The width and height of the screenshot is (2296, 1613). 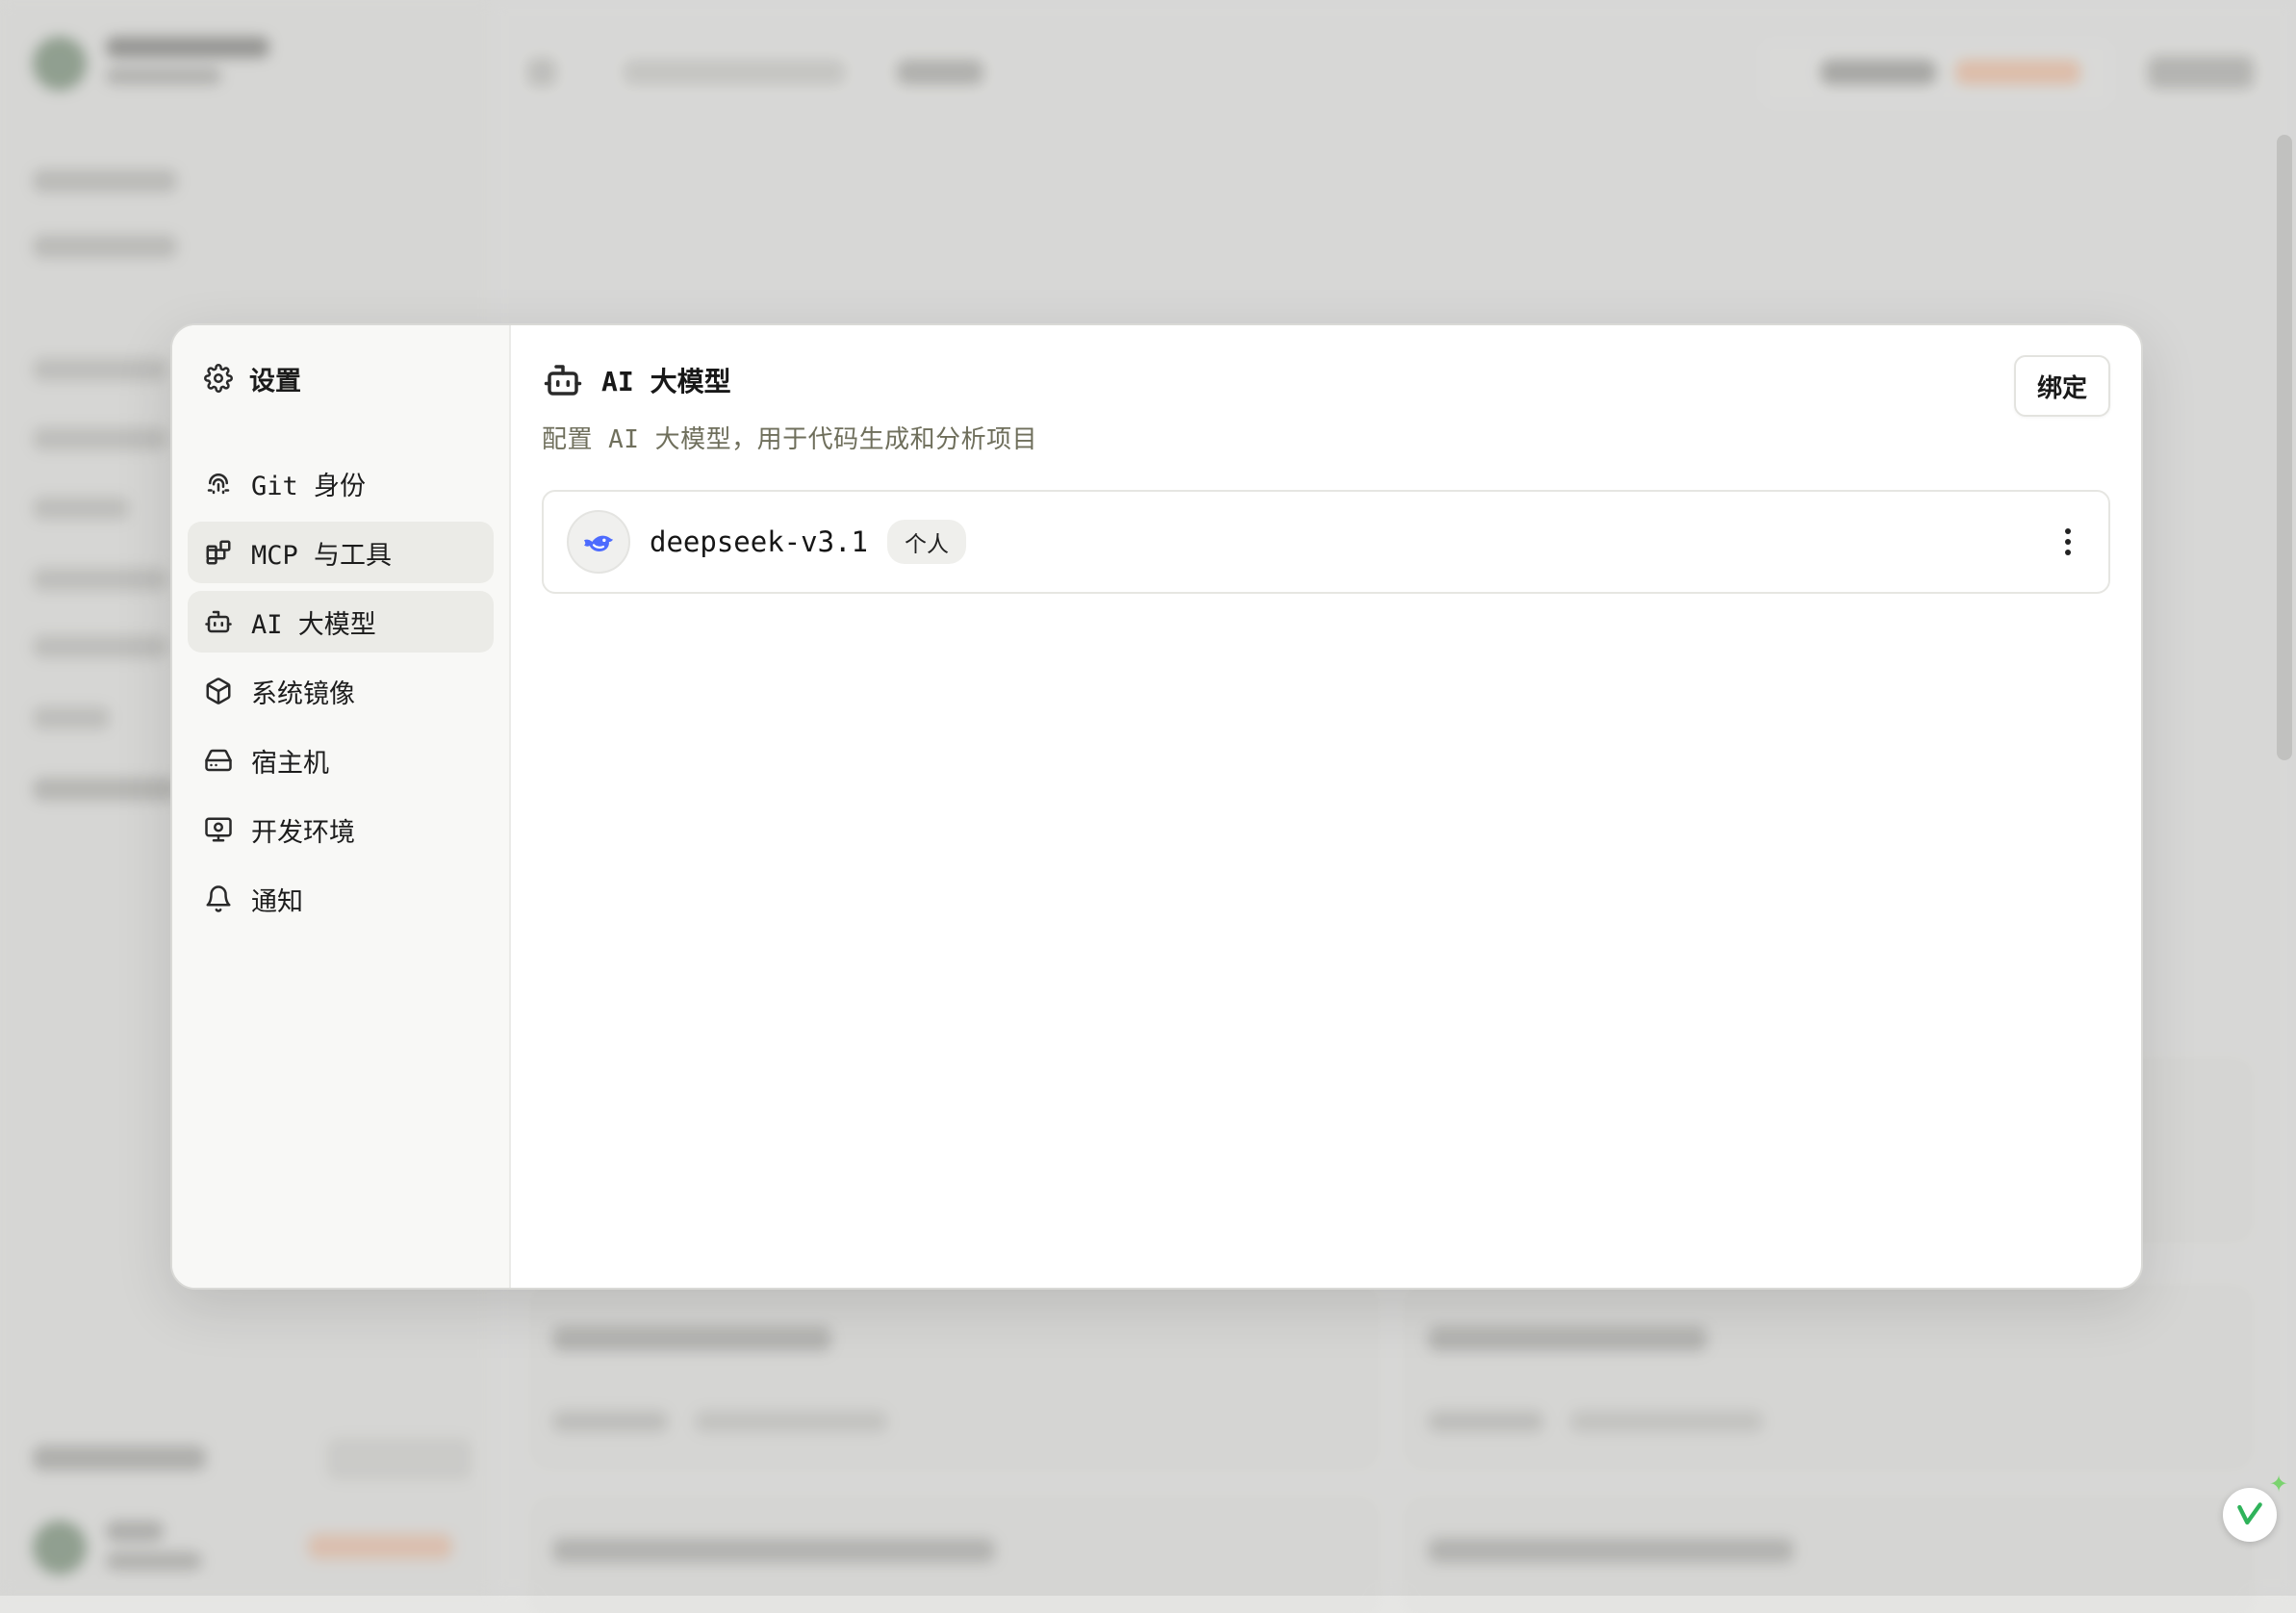 What do you see at coordinates (2278, 1484) in the screenshot?
I see `sparkle-icon: ✦` at bounding box center [2278, 1484].